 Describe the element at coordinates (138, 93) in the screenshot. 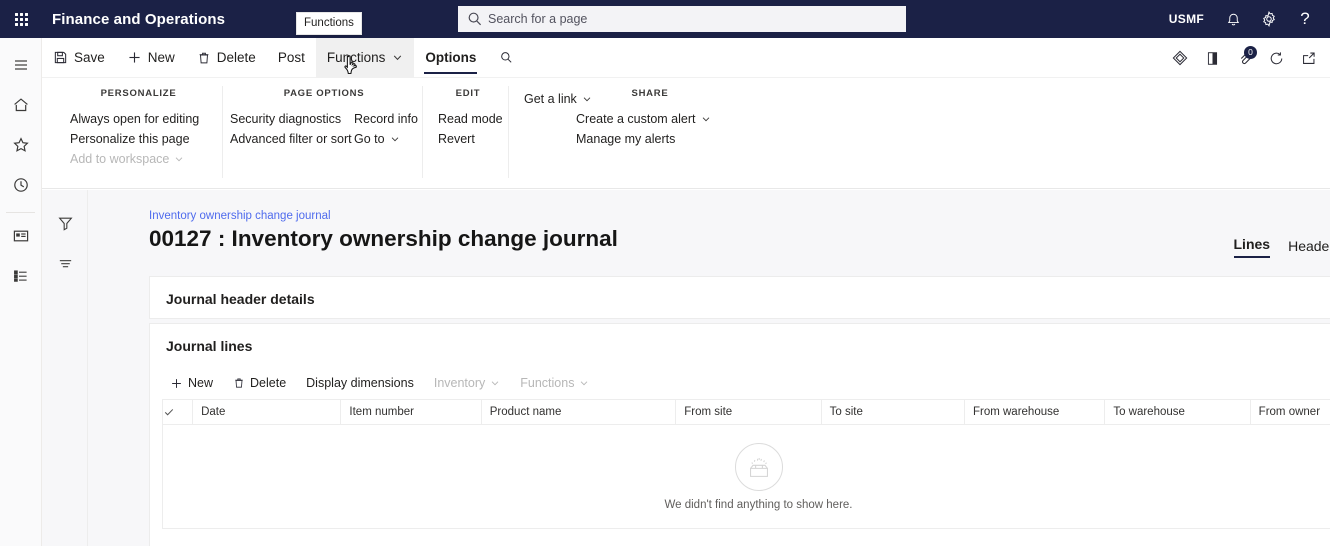

I see `ribbon-group-title: PERSONALIZE` at that location.